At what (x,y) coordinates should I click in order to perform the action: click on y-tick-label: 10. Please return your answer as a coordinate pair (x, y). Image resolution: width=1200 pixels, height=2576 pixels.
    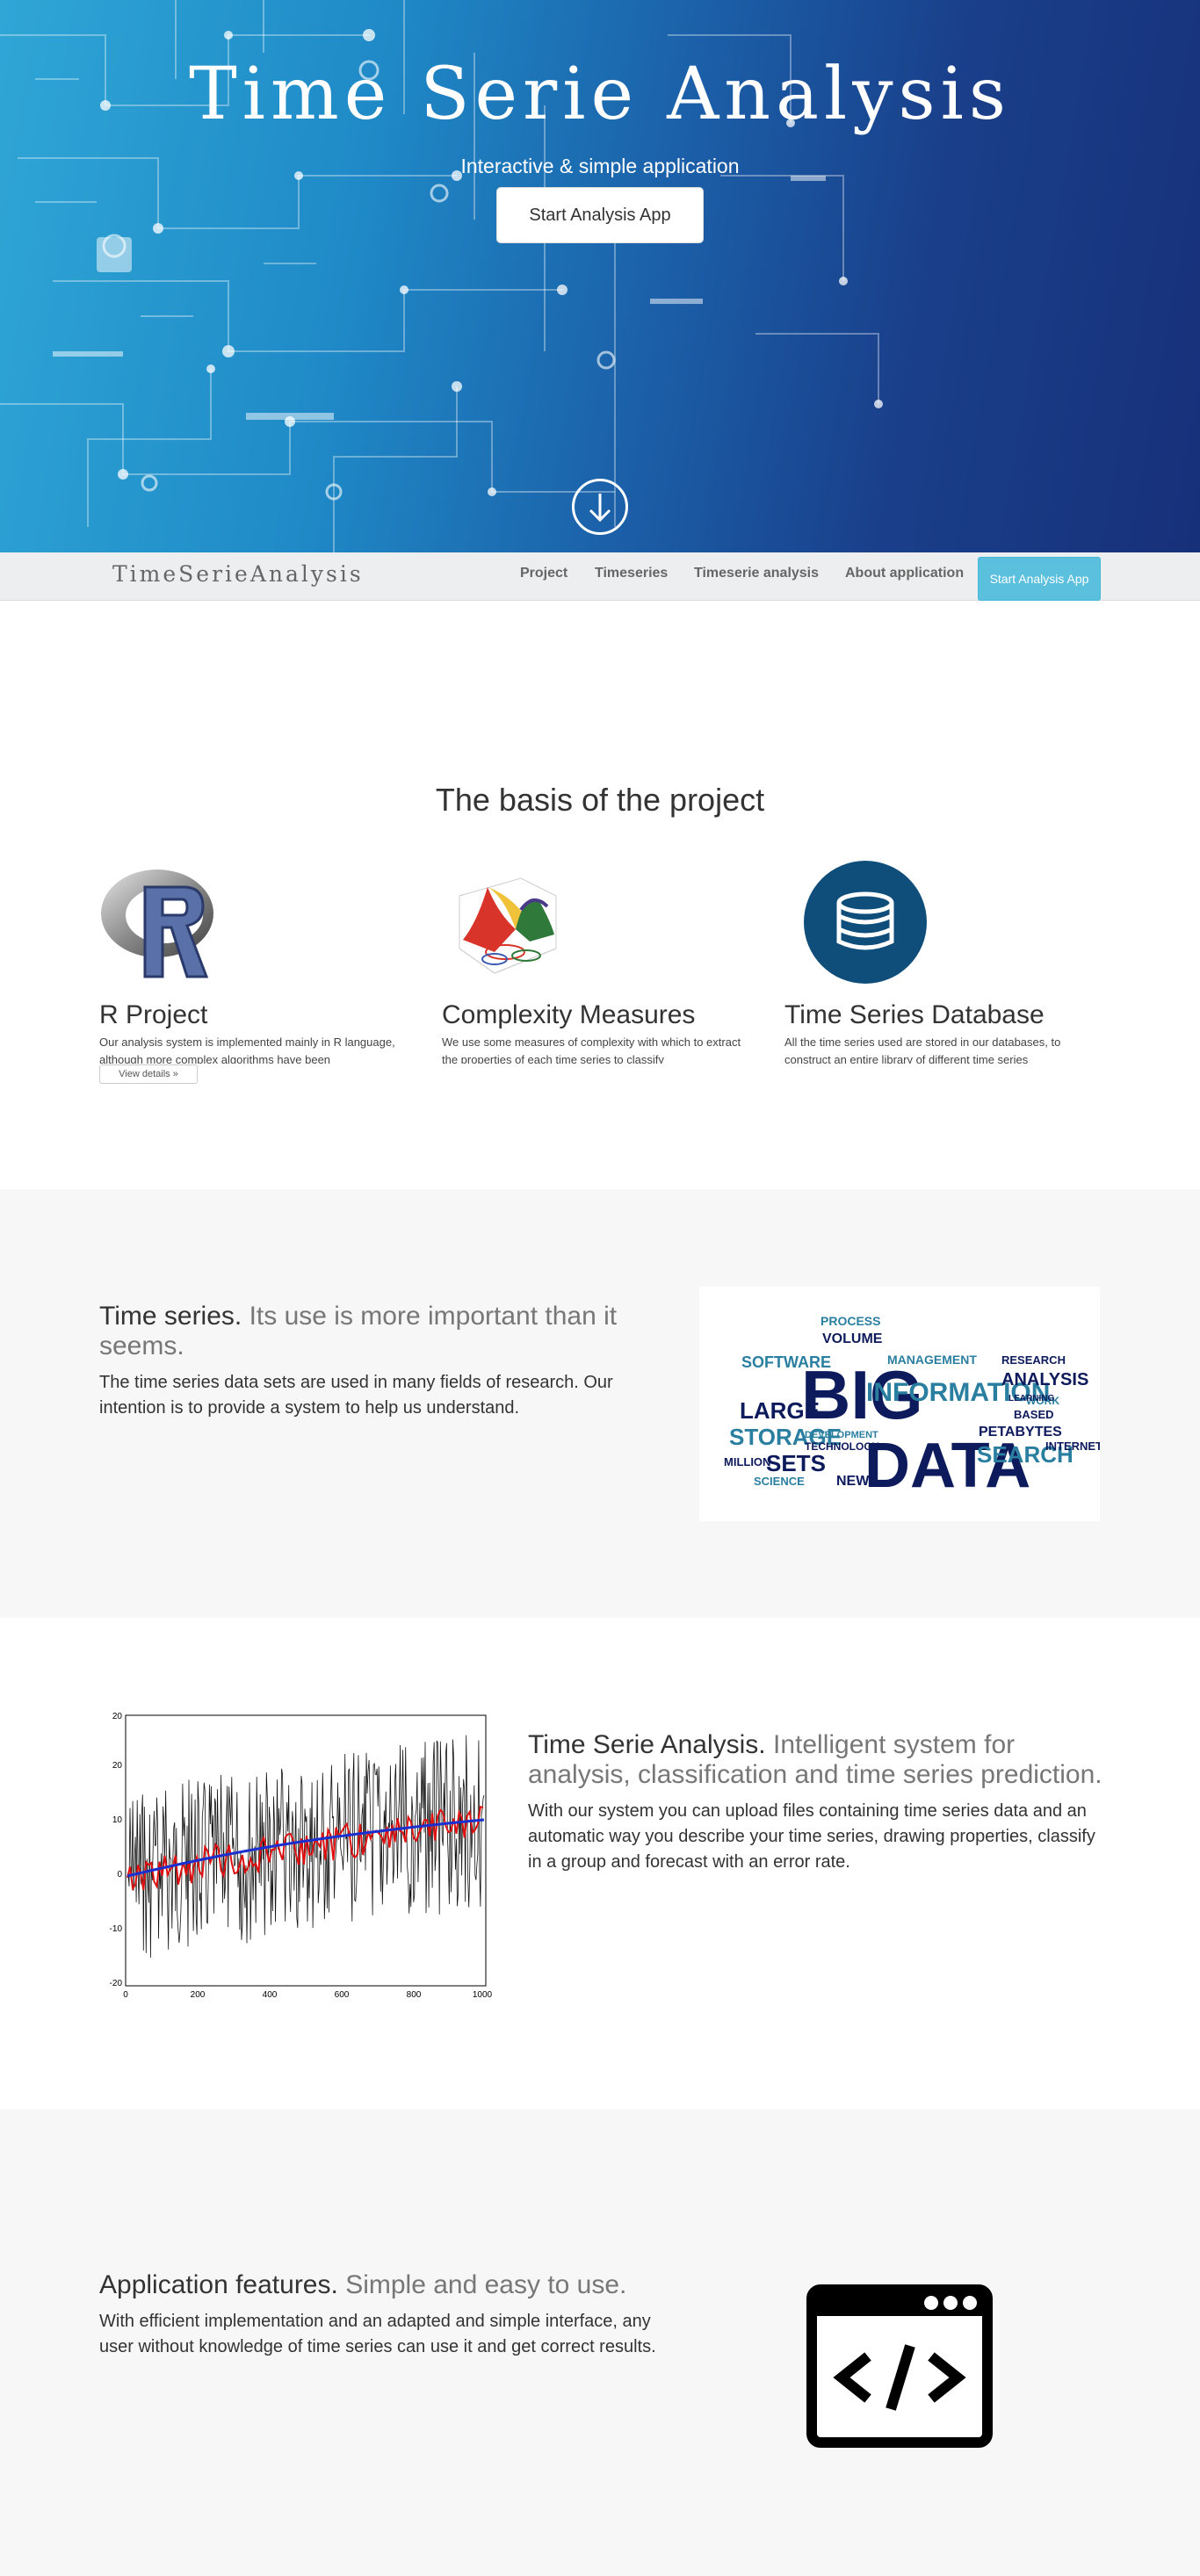
    Looking at the image, I should click on (117, 1820).